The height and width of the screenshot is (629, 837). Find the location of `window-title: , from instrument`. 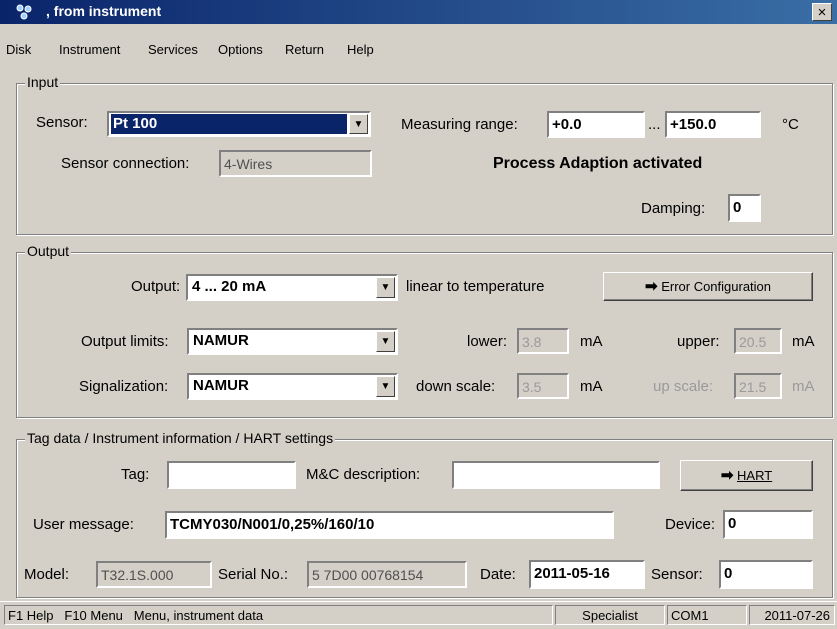

window-title: , from instrument is located at coordinates (104, 11).